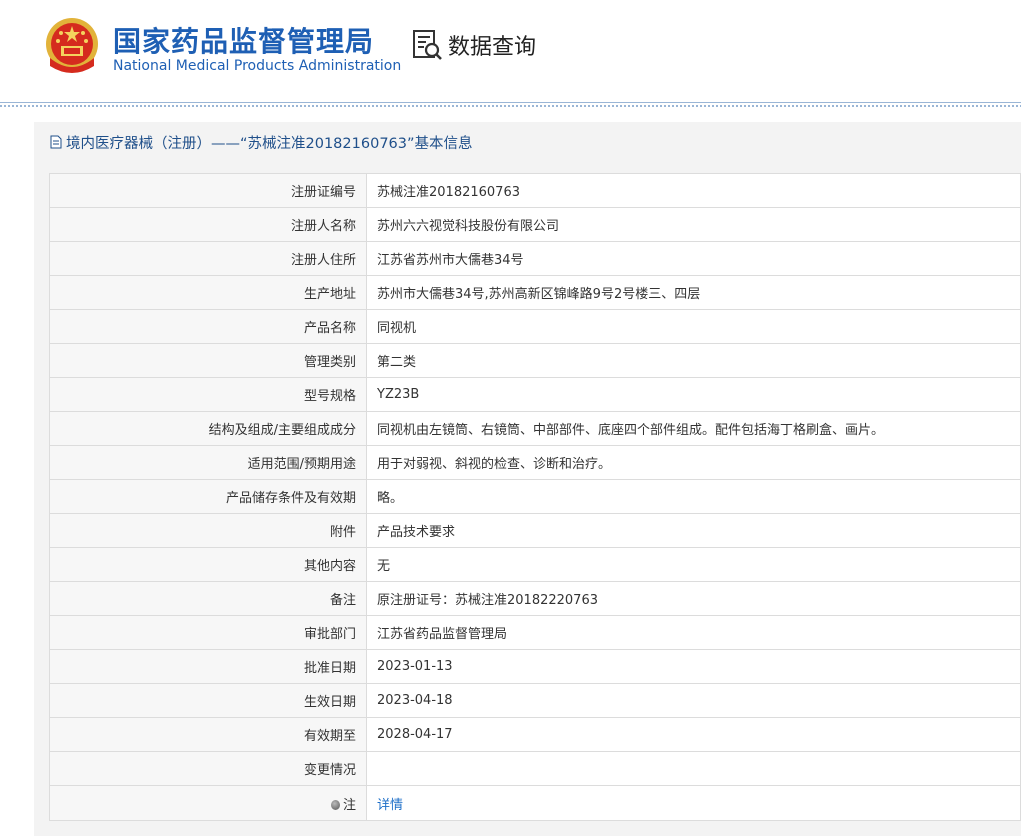 This screenshot has height=836, width=1021. Describe the element at coordinates (208, 734) in the screenshot. I see `row-label: 有效期至` at that location.